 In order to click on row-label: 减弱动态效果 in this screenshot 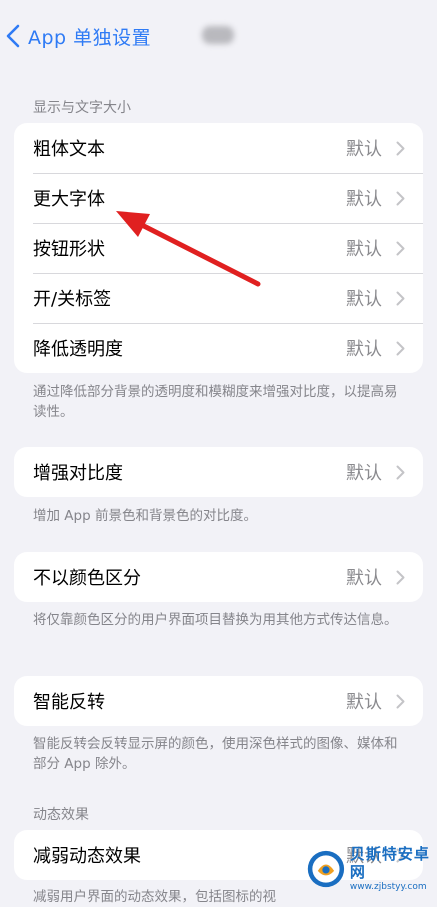, I will do `click(87, 856)`.